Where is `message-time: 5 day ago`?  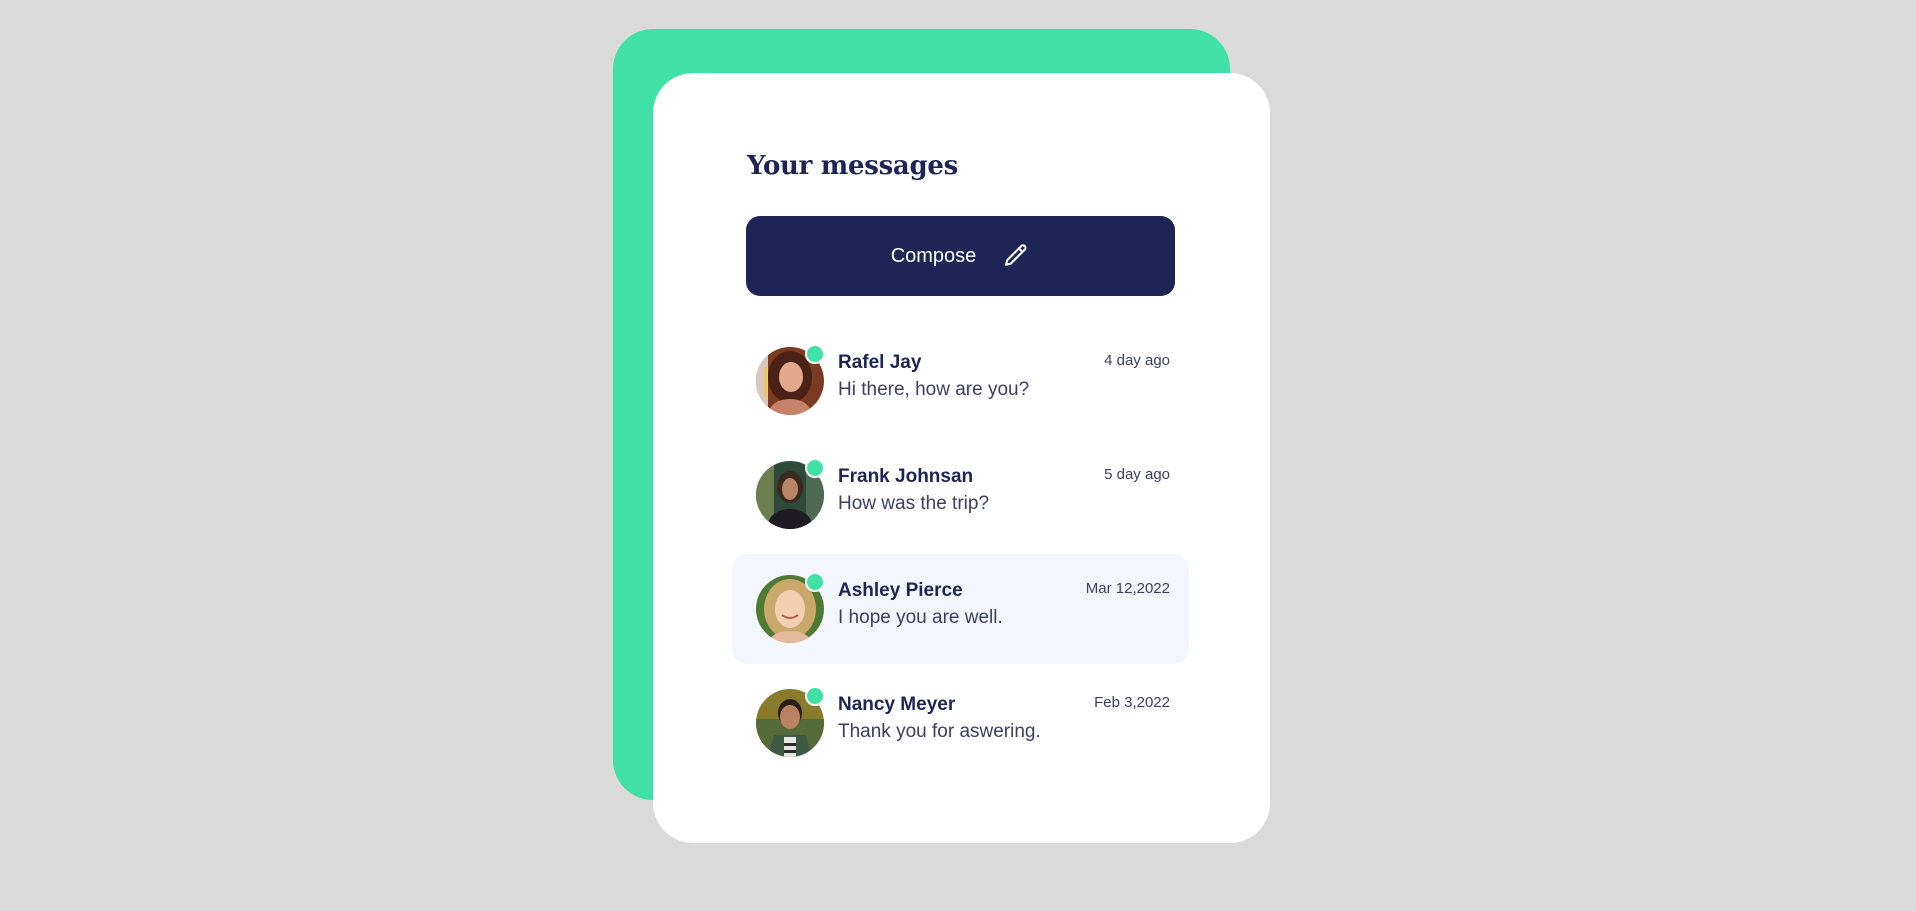 message-time: 5 day ago is located at coordinates (1137, 474).